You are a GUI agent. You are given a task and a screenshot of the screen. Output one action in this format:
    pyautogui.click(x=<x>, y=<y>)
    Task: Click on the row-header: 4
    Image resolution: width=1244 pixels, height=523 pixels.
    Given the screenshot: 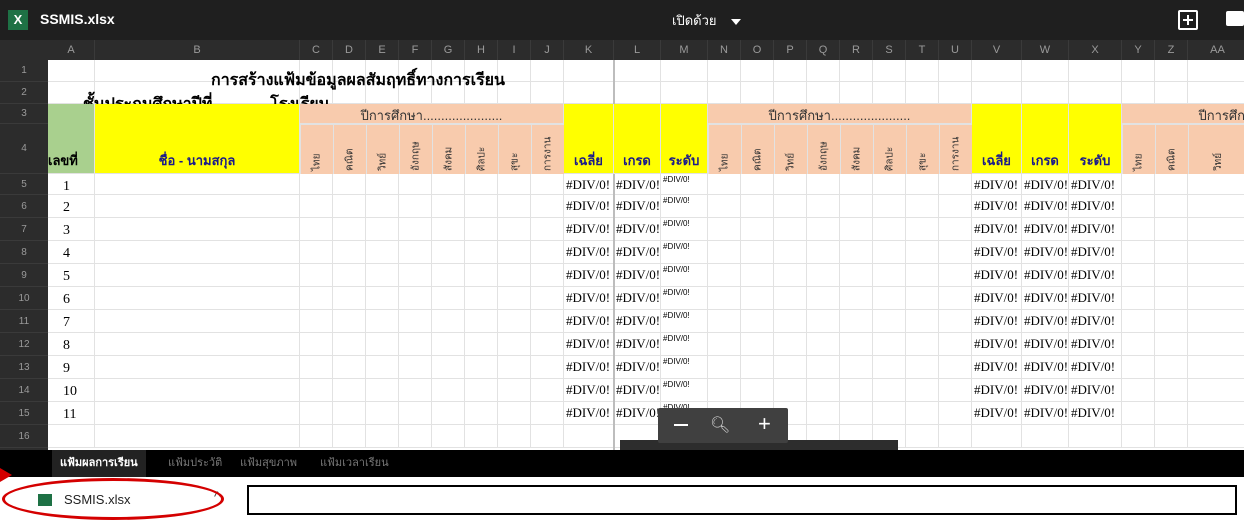 What is the action you would take?
    pyautogui.click(x=24, y=149)
    